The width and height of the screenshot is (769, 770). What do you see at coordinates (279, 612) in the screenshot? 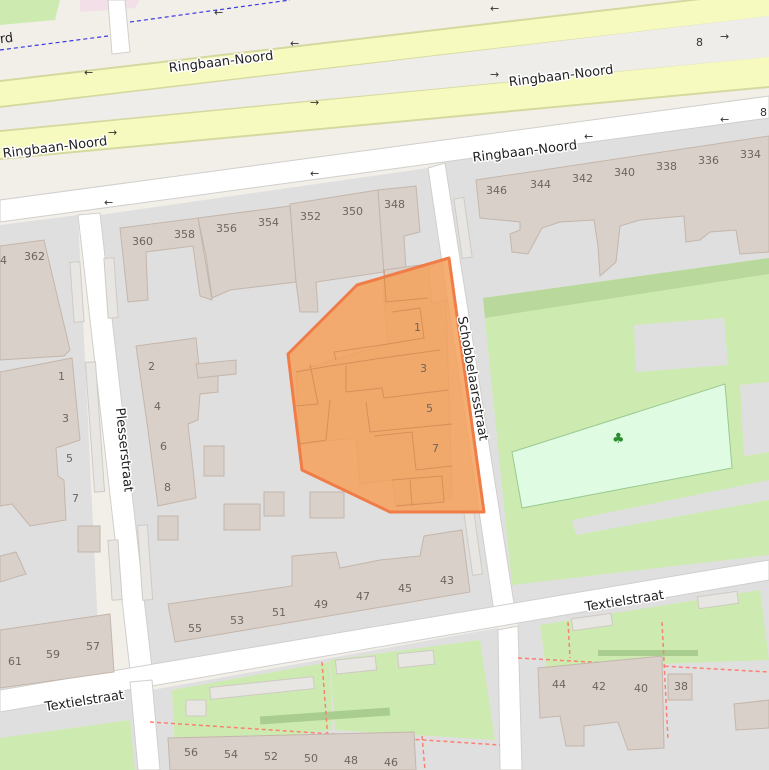
I see `svg-text: 51` at bounding box center [279, 612].